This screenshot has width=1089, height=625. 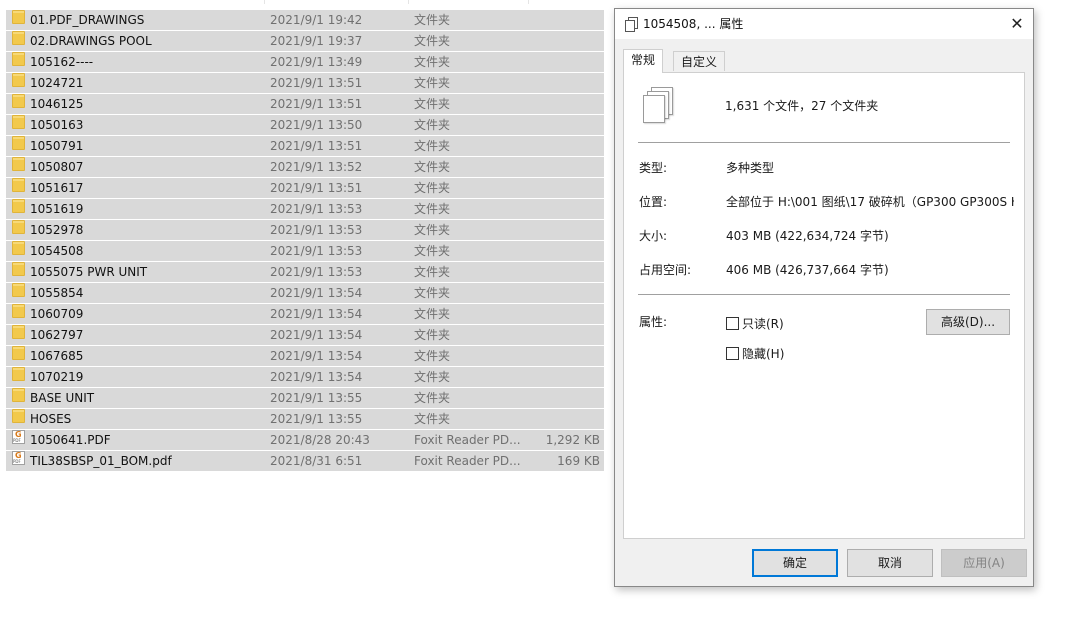 I want to click on file-row: 1051619 2021/9/1 13:53 文件夹, so click(x=305, y=209).